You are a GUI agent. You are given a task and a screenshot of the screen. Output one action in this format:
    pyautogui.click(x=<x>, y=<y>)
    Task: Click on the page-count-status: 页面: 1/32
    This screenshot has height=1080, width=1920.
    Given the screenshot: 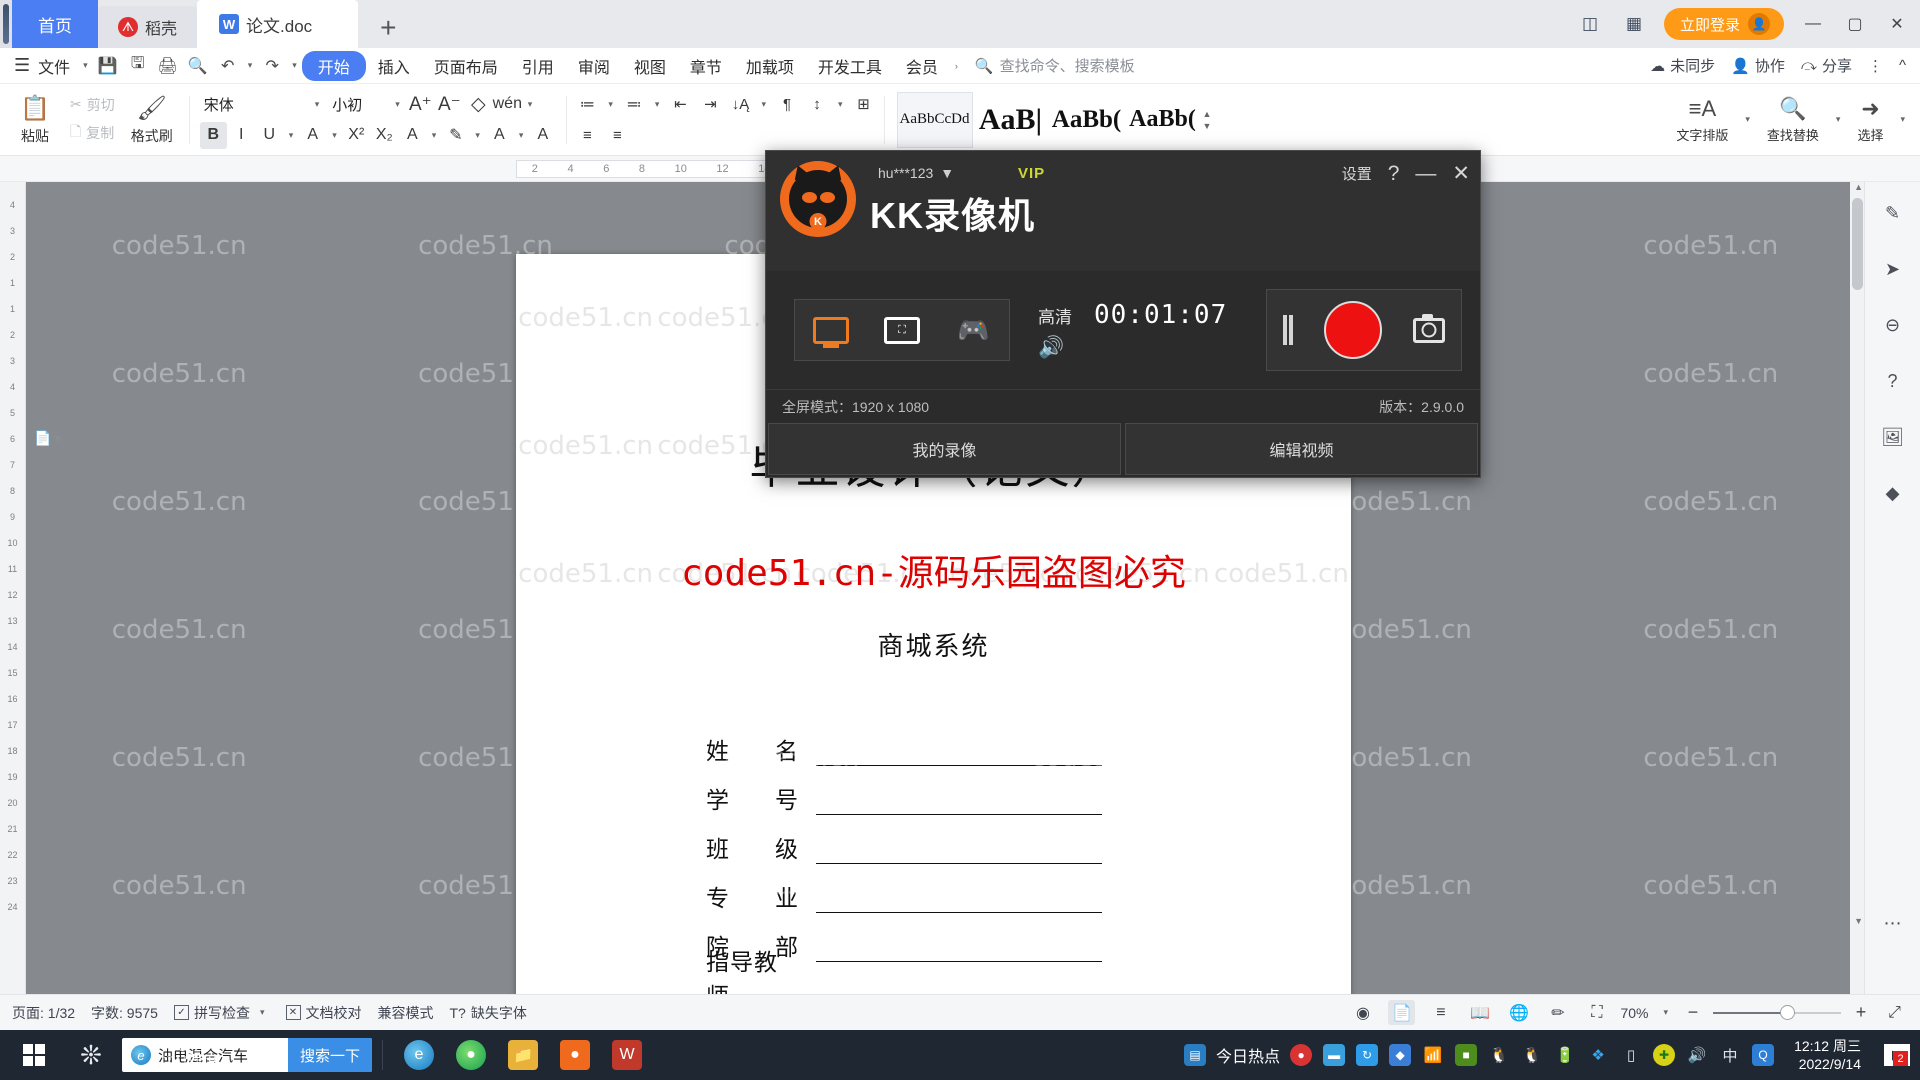 What is the action you would take?
    pyautogui.click(x=43, y=1013)
    